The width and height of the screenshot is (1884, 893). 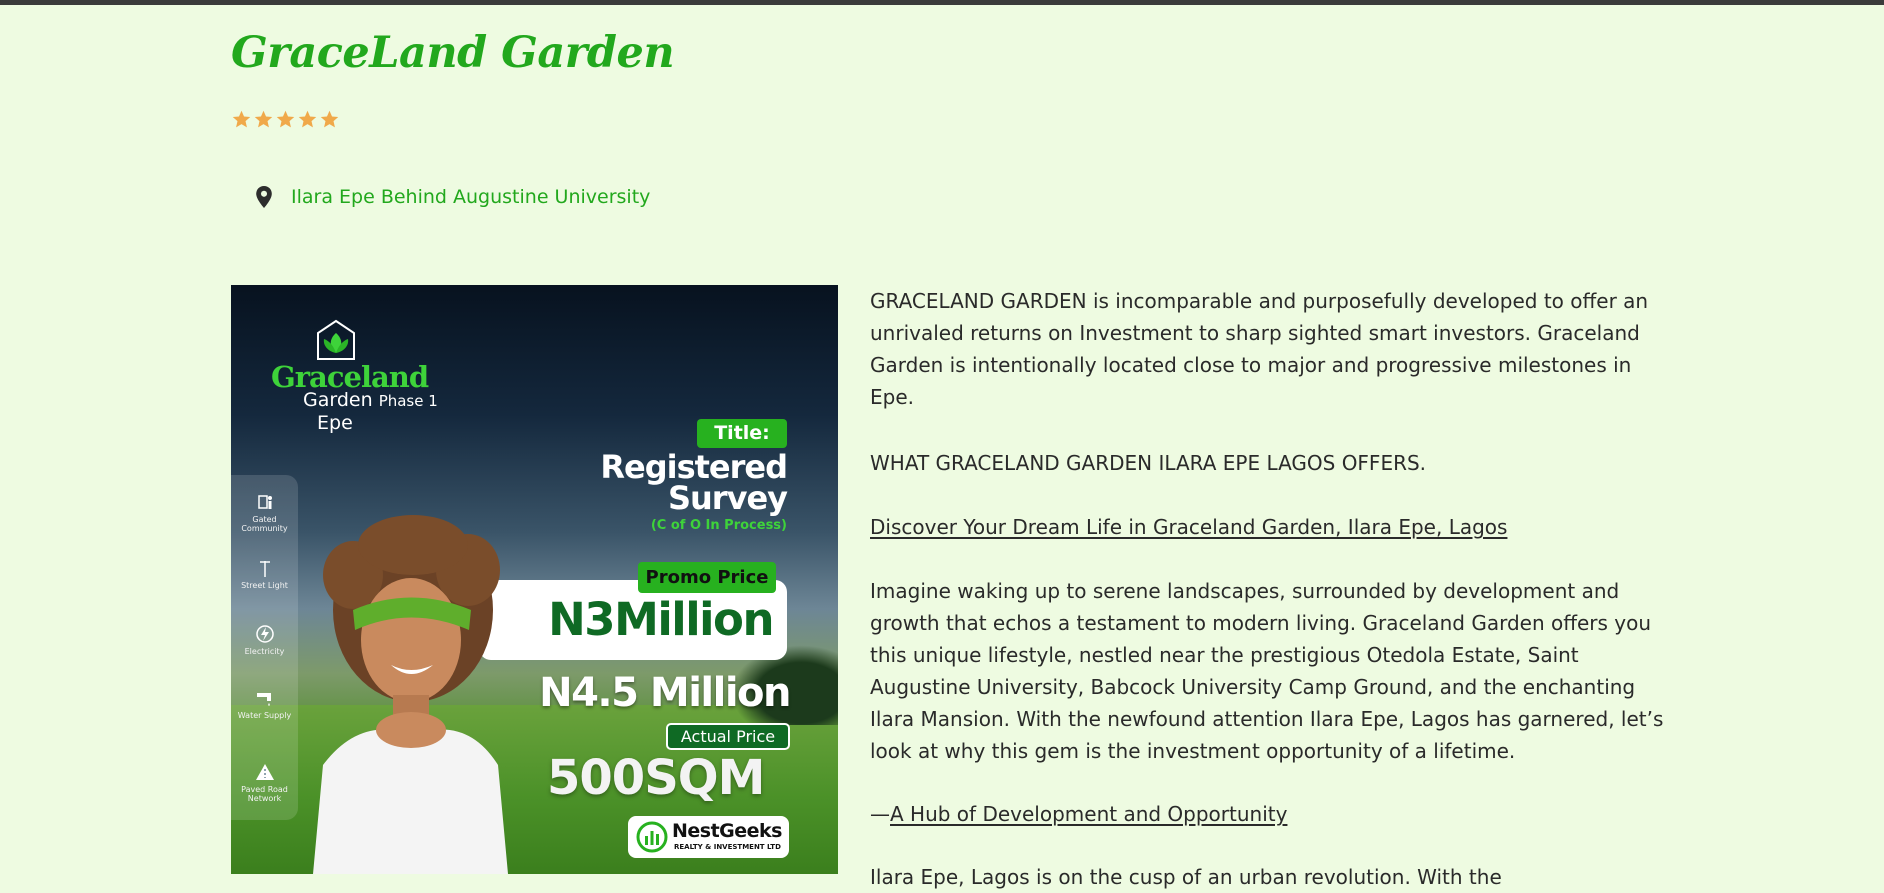 What do you see at coordinates (656, 778) in the screenshot?
I see `plot-size: 500SQM` at bounding box center [656, 778].